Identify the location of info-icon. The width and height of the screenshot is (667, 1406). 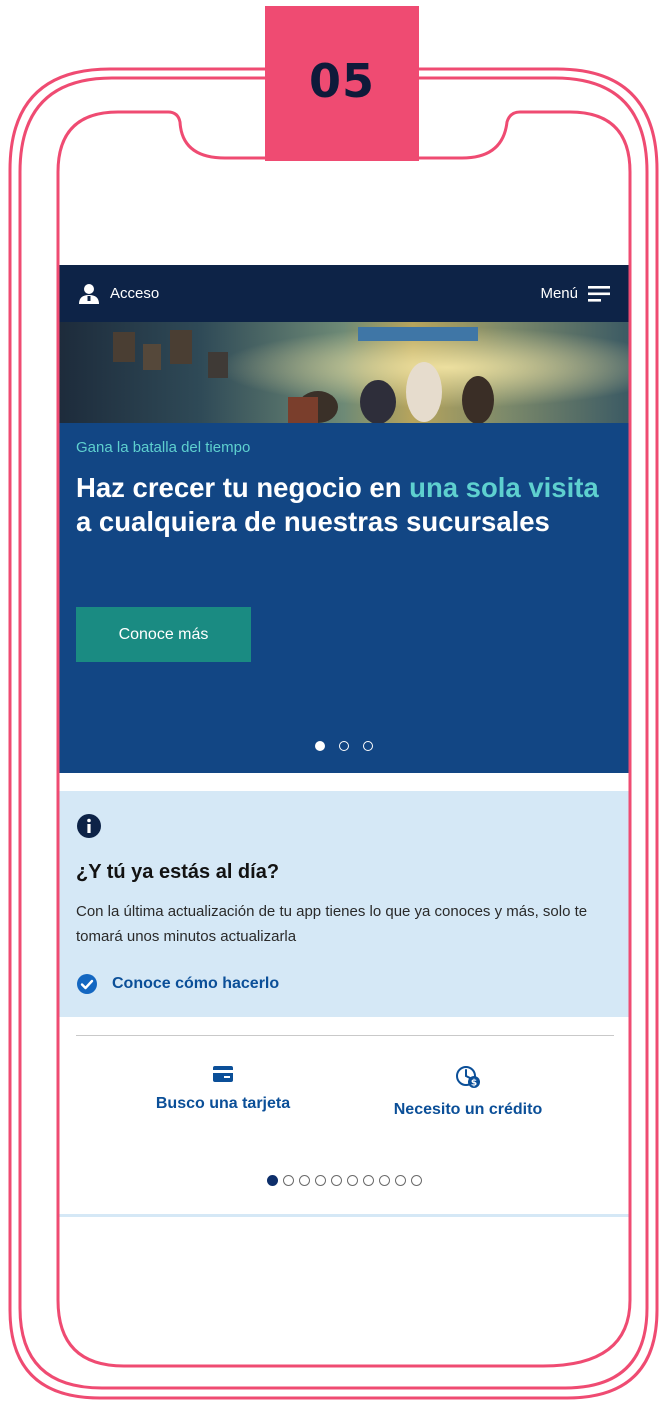
(89, 826).